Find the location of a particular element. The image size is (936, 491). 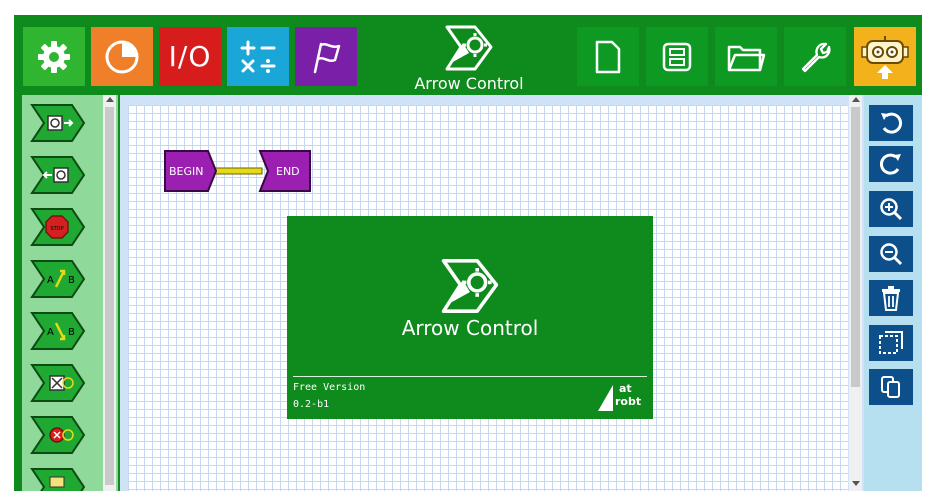

settings-button is located at coordinates (54, 56).